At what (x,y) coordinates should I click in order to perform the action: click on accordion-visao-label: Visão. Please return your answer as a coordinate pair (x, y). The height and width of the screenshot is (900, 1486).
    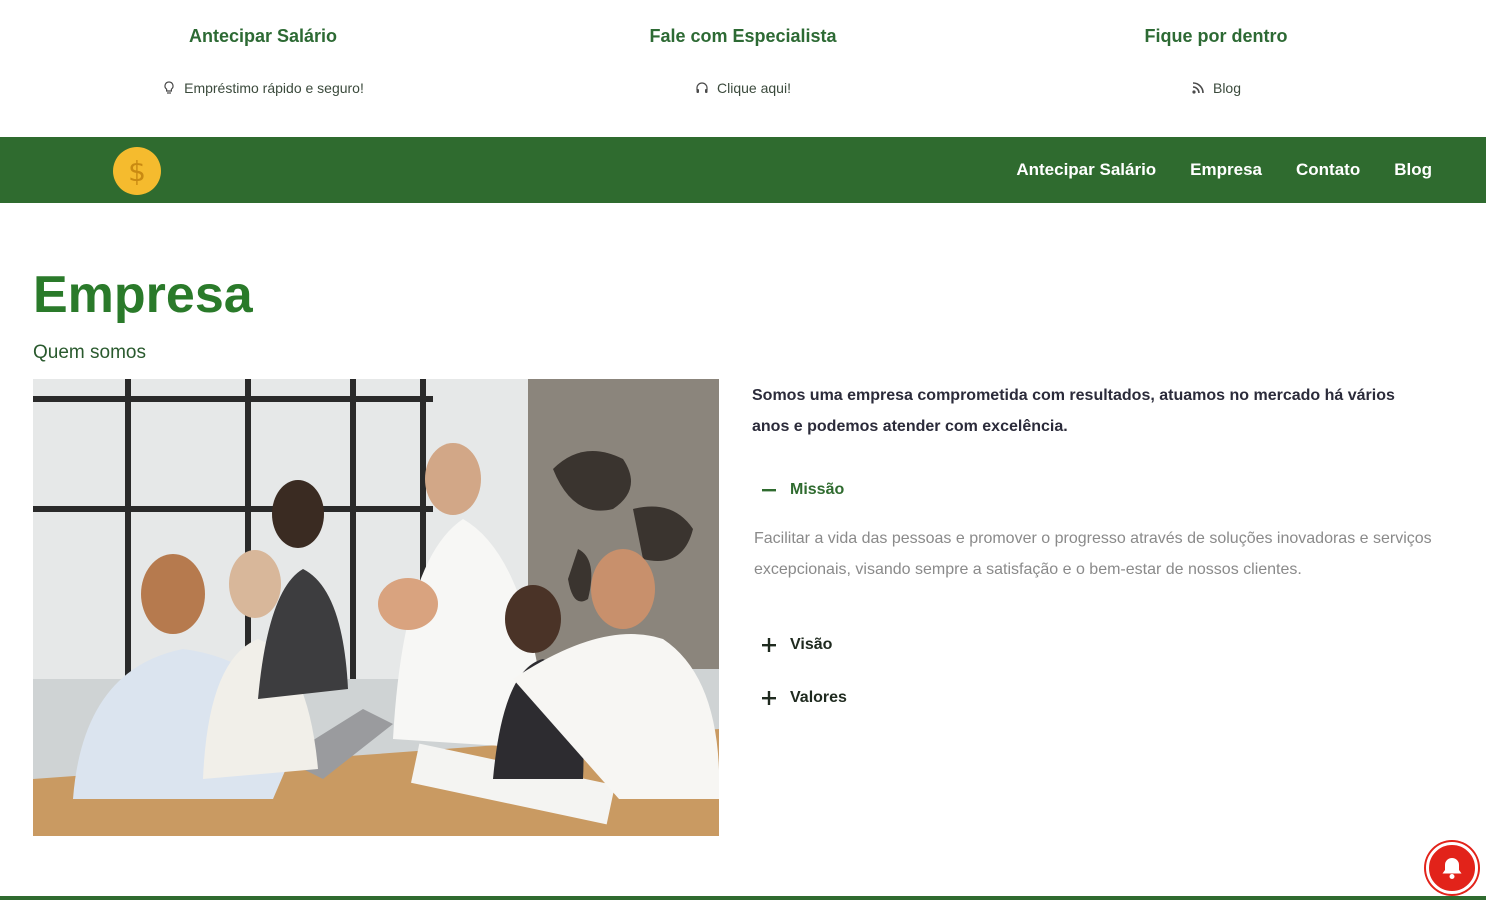
    Looking at the image, I should click on (811, 644).